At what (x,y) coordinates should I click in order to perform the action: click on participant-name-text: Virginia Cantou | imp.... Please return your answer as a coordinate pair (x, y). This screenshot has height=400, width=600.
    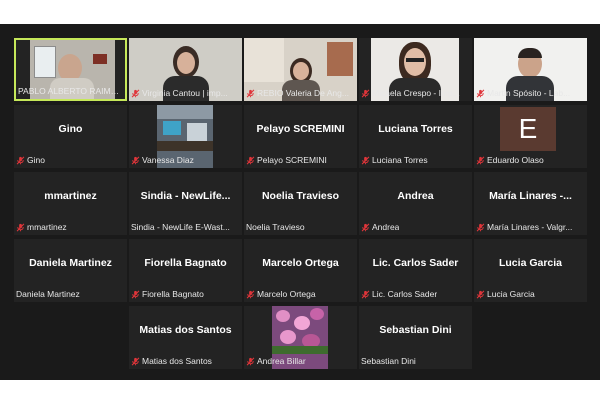
    Looking at the image, I should click on (185, 93).